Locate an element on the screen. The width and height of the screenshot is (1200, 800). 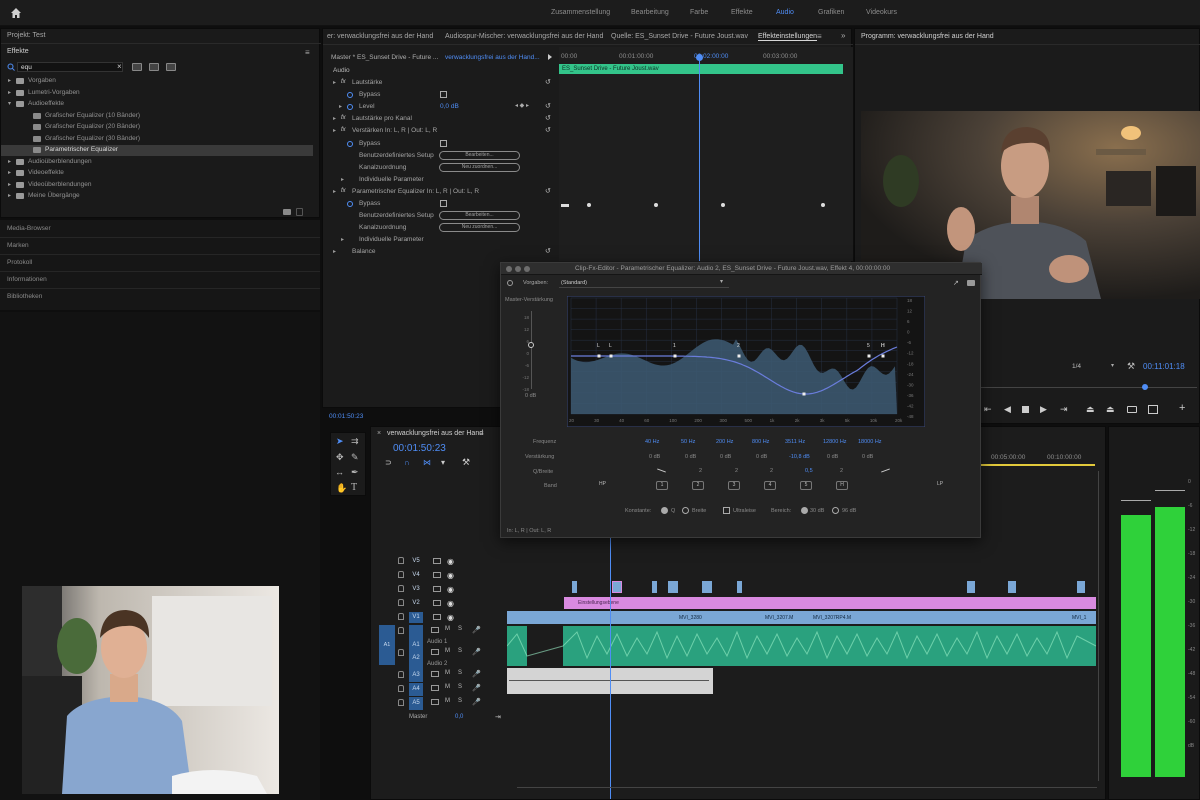
ripple-edit-tool-icon: ✥ is located at coordinates (340, 457).